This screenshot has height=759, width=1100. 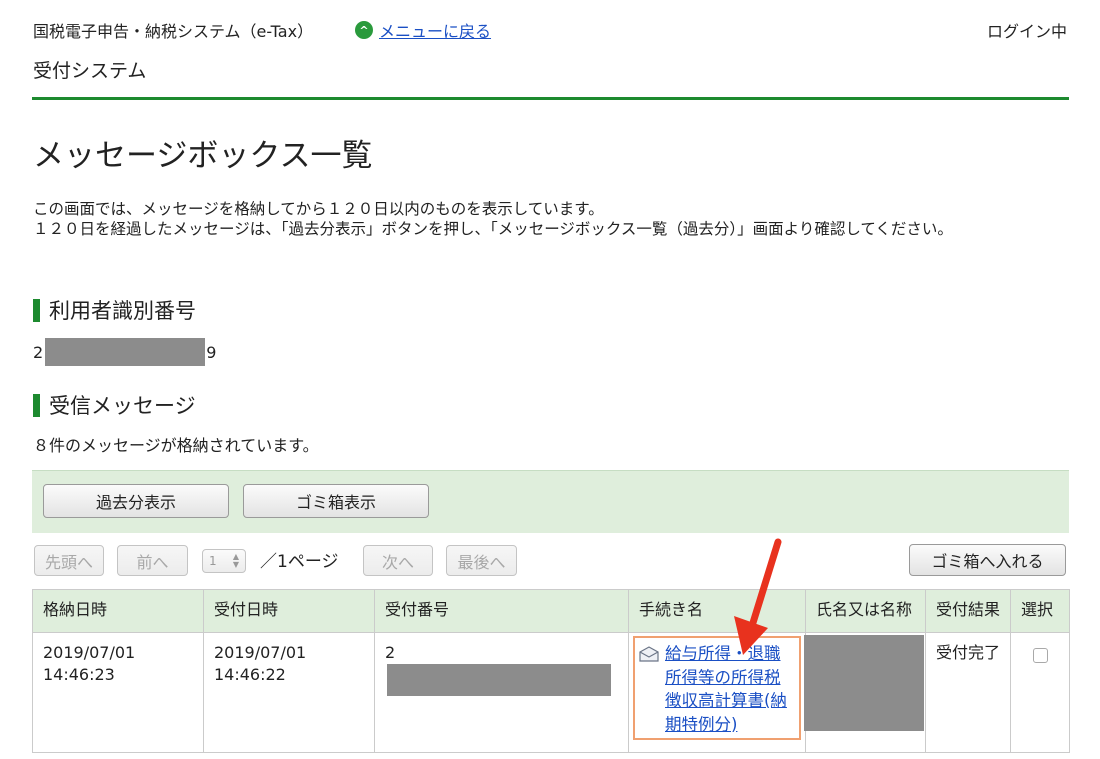 I want to click on col-receipt-number: 受付番号, so click(x=501, y=611).